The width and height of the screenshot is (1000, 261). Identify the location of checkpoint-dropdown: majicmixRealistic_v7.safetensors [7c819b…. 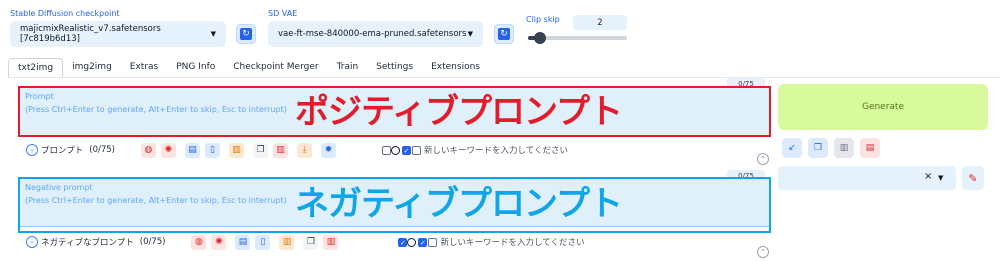
(118, 34).